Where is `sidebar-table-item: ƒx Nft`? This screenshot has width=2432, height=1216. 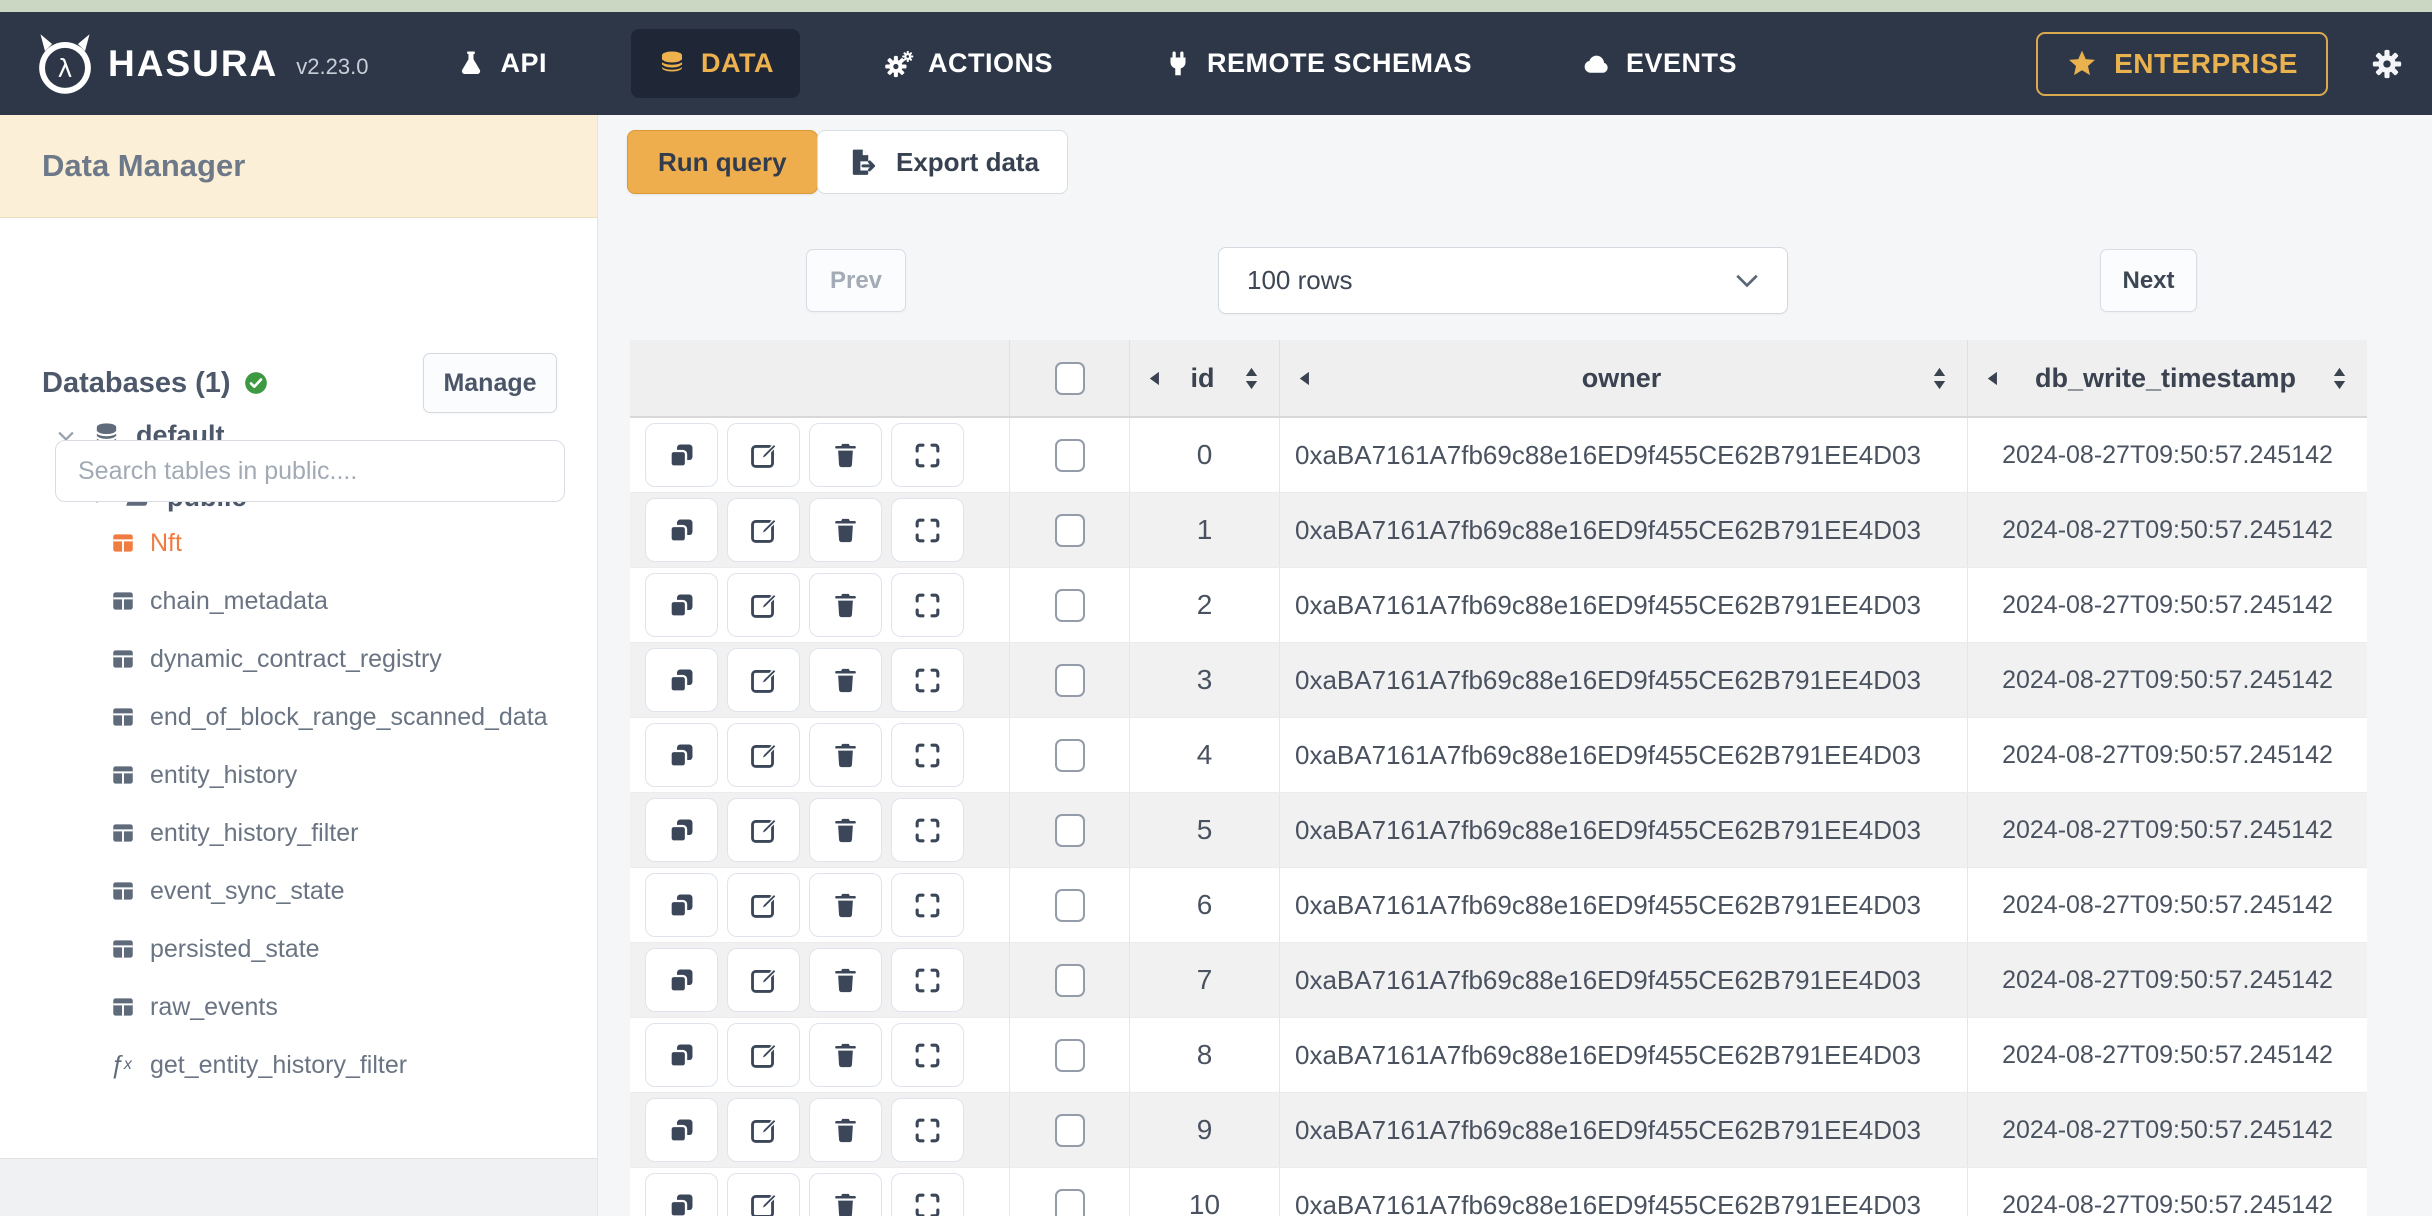 sidebar-table-item: ƒx Nft is located at coordinates (353, 543).